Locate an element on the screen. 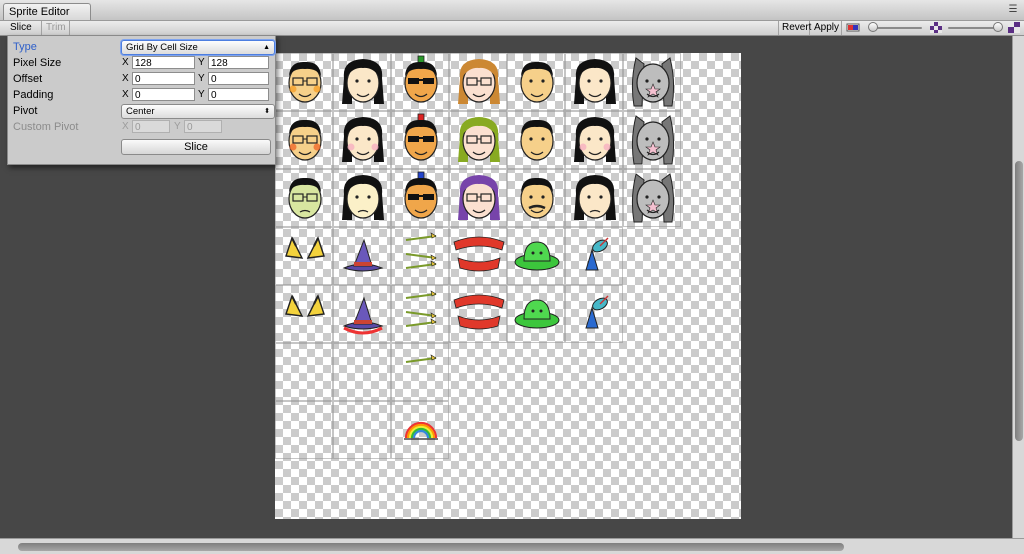 The height and width of the screenshot is (554, 1024). padding-row: Padding X 0 Y 0 is located at coordinates (141, 95).